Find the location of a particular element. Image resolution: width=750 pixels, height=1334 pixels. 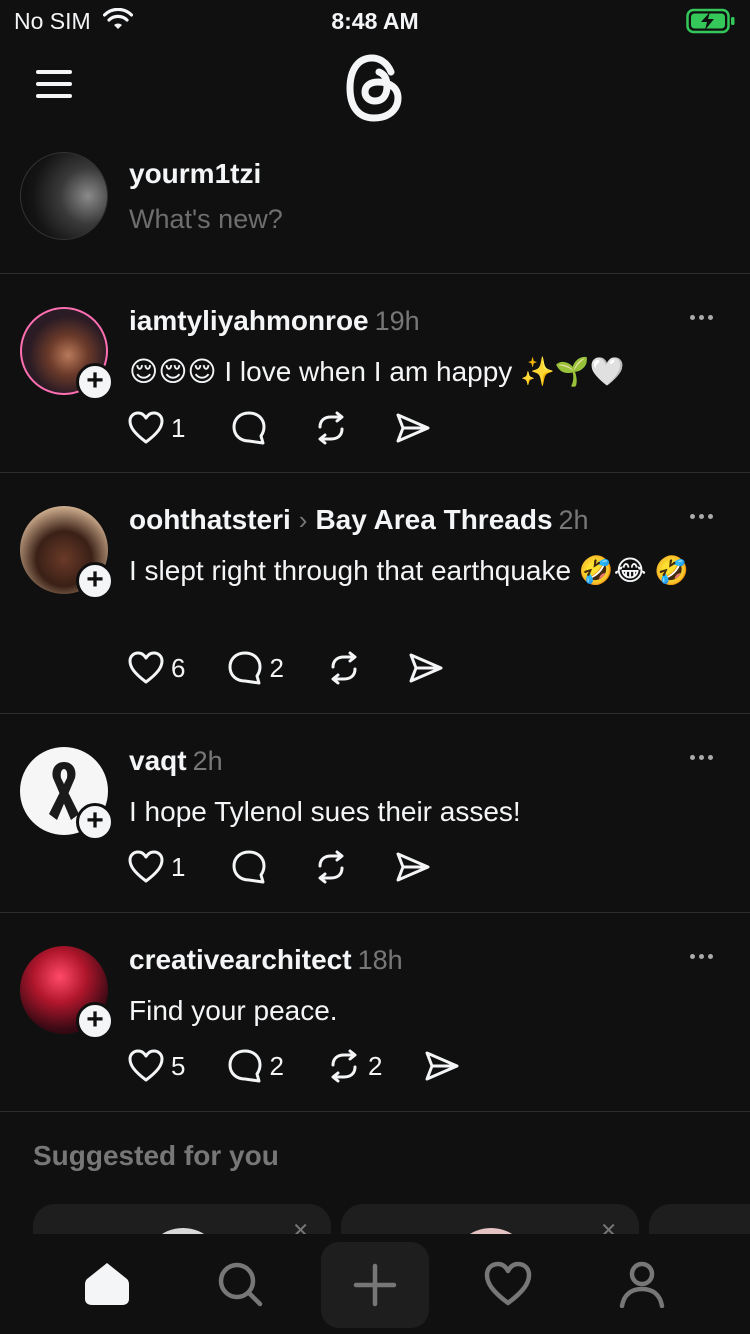

post-username: iamtyliyahmonroe is located at coordinates (249, 320).